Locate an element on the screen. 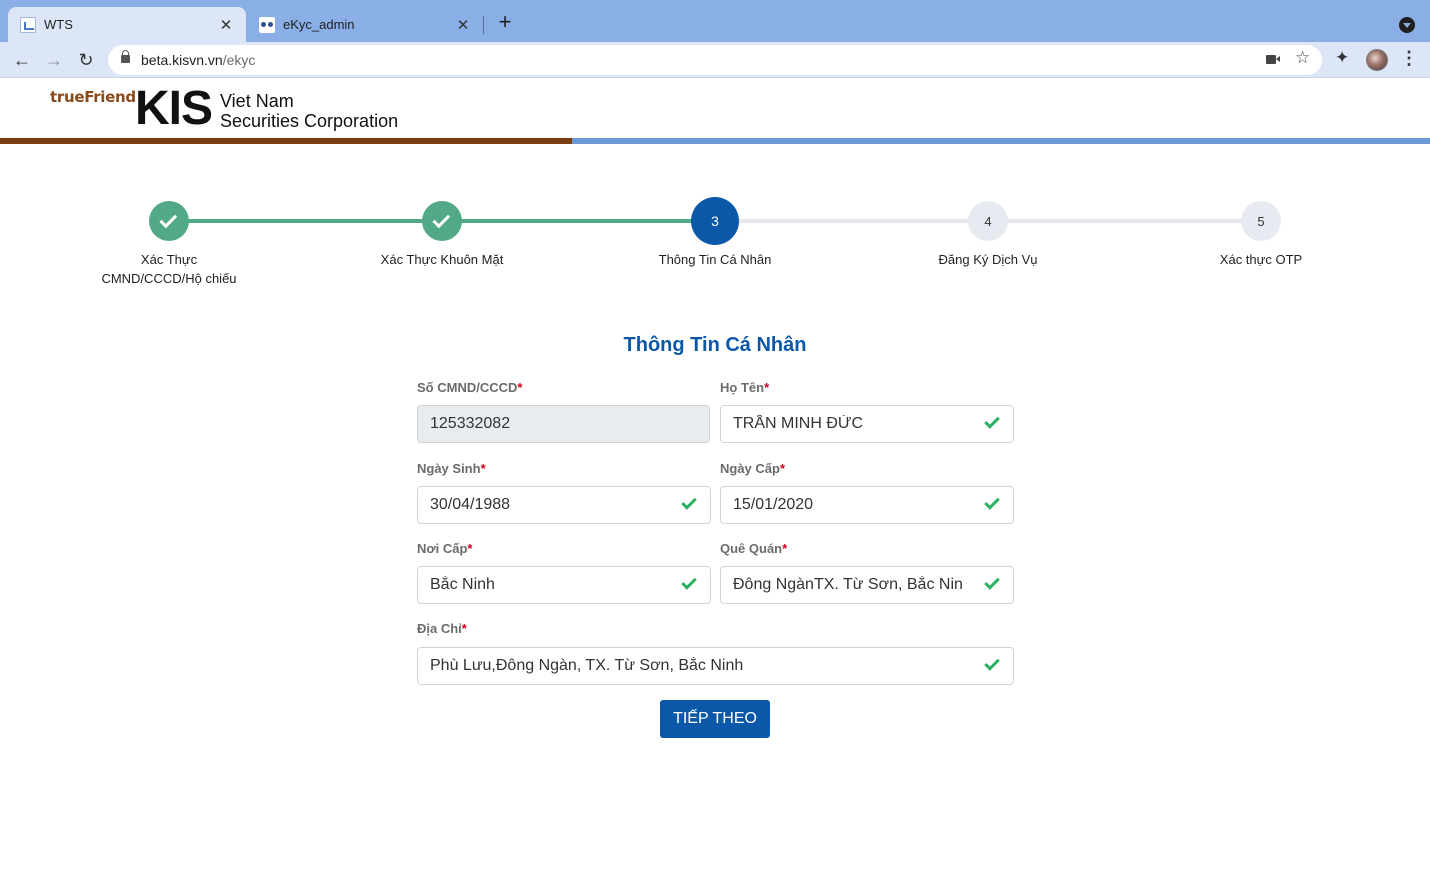 Image resolution: width=1430 pixels, height=894 pixels. label-text: Địa Chỉ is located at coordinates (439, 628).